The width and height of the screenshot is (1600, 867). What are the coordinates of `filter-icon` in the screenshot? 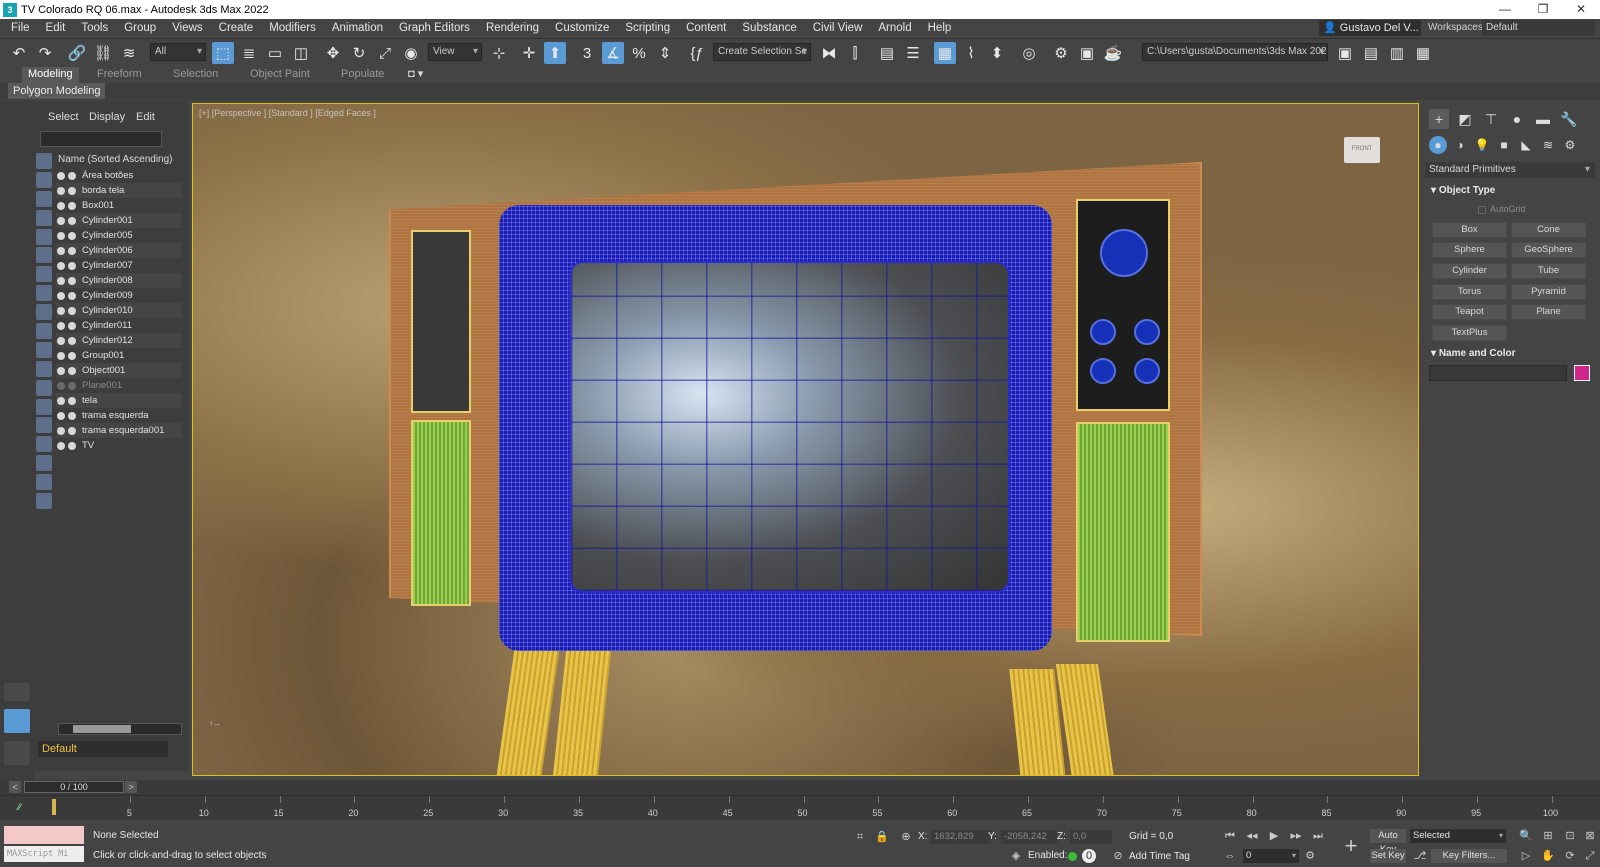 It's located at (44, 444).